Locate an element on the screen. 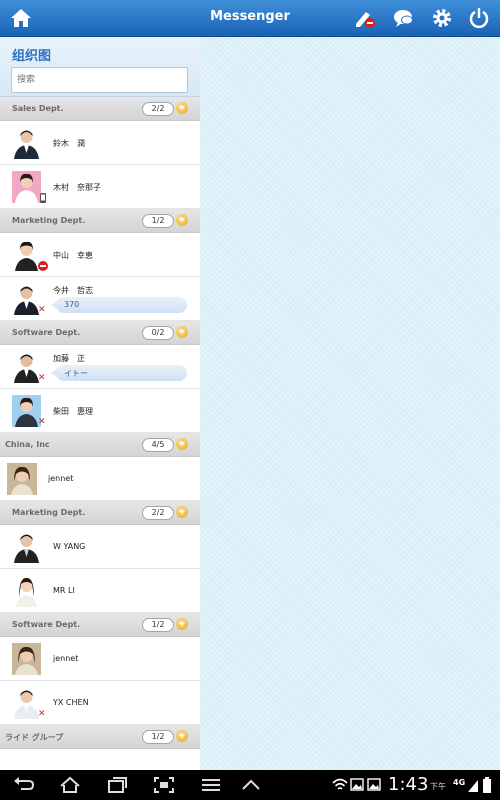 This screenshot has height=800, width=500. chevron-up-icon is located at coordinates (251, 785).